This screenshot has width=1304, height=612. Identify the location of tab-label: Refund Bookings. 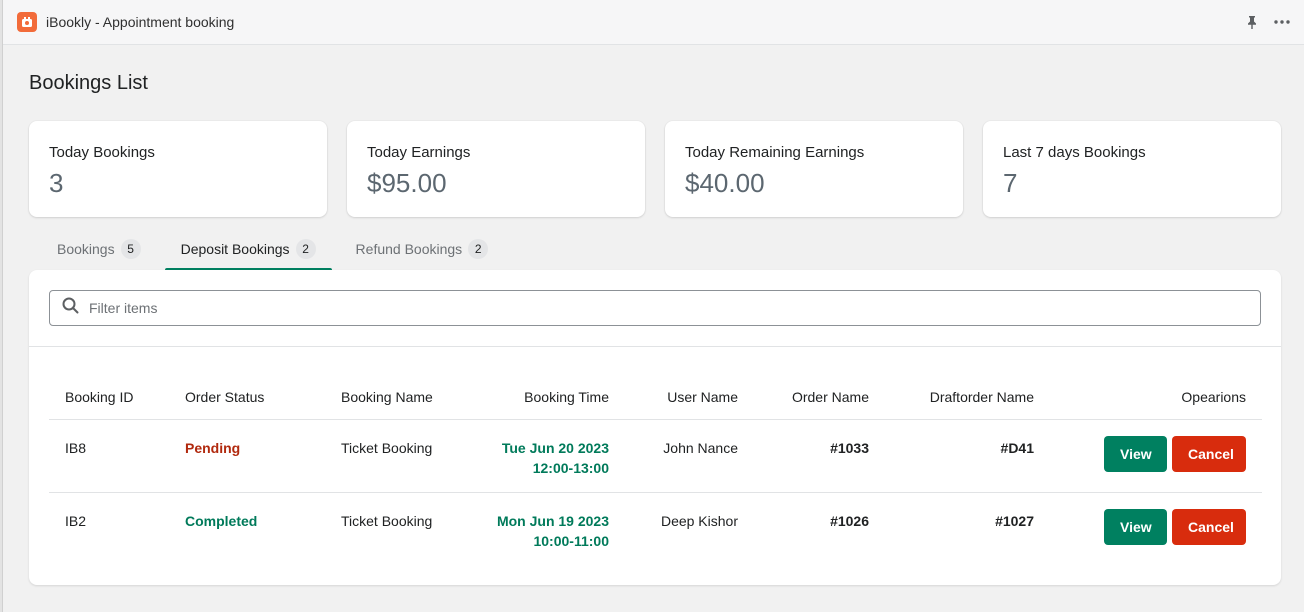
(409, 248).